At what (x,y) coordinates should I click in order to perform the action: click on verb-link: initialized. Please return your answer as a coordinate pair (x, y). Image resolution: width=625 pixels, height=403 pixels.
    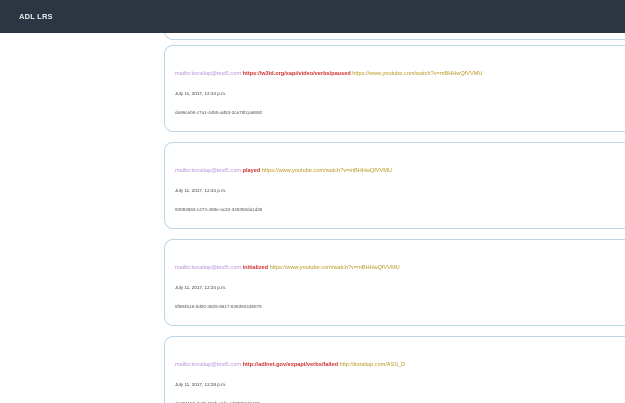
    Looking at the image, I should click on (256, 268).